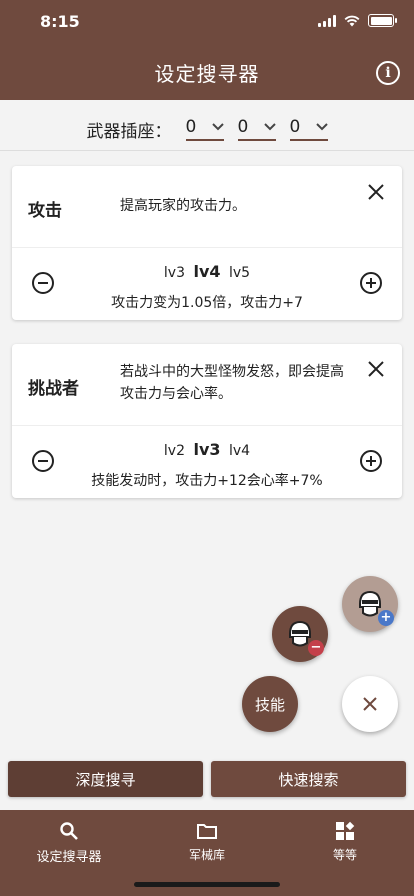 This screenshot has height=896, width=414. What do you see at coordinates (207, 150) in the screenshot?
I see `divider` at bounding box center [207, 150].